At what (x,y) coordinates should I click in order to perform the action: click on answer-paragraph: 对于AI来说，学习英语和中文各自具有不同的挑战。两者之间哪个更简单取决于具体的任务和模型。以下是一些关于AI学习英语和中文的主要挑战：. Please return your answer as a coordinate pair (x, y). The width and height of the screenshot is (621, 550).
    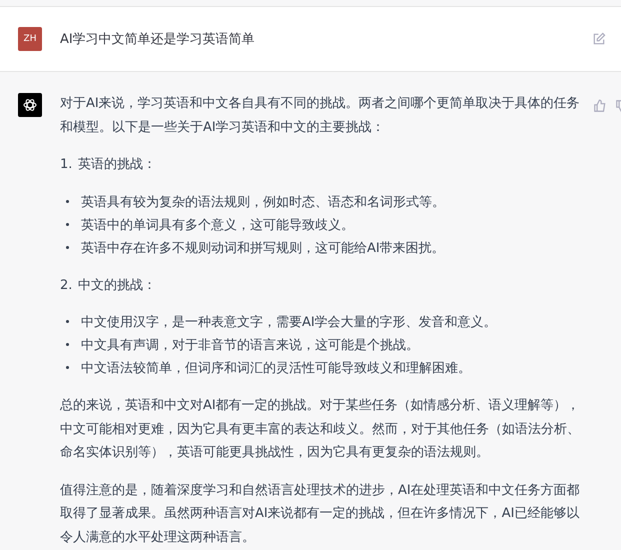
    Looking at the image, I should click on (320, 115).